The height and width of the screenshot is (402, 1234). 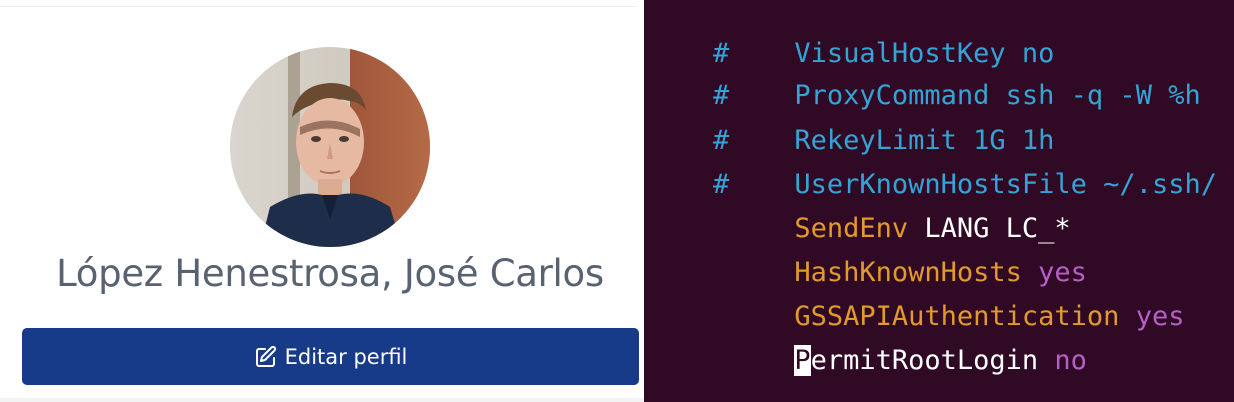 What do you see at coordinates (688, 371) in the screenshot?
I see `terminal-line: ~` at bounding box center [688, 371].